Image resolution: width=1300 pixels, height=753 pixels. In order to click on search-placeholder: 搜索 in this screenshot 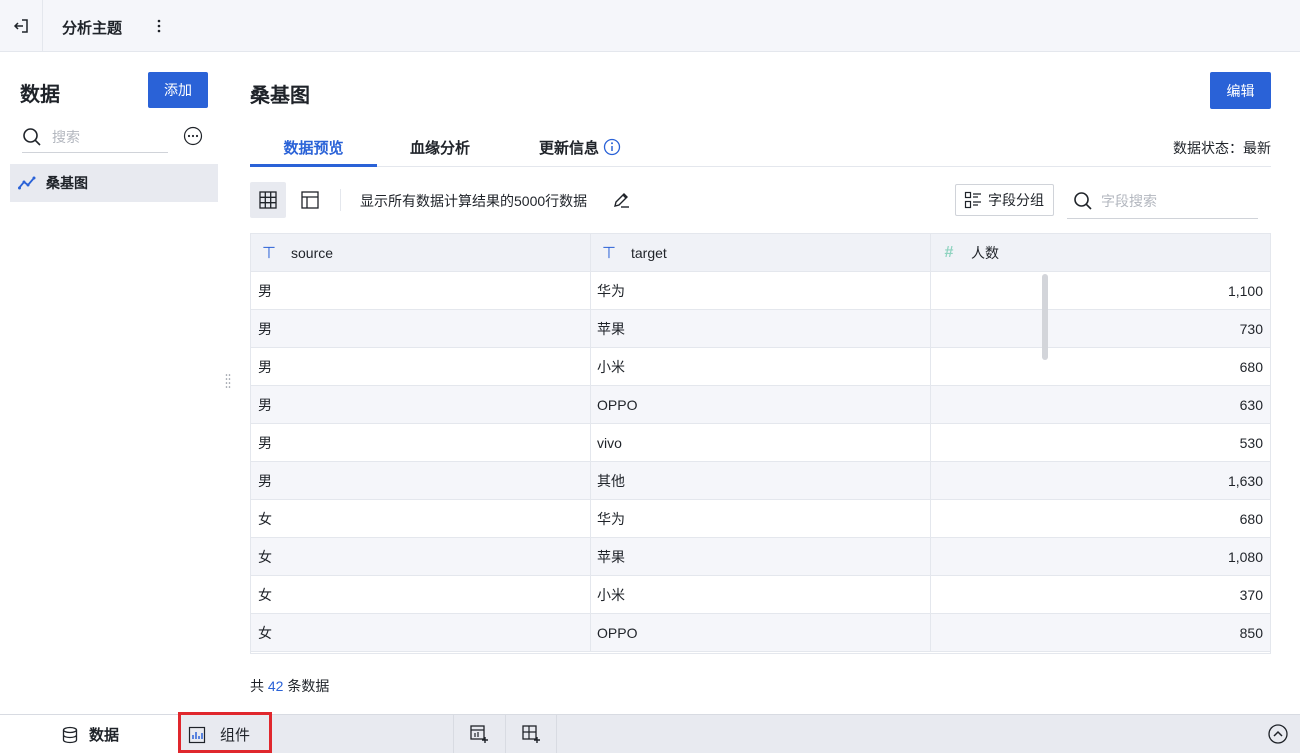, I will do `click(66, 137)`.